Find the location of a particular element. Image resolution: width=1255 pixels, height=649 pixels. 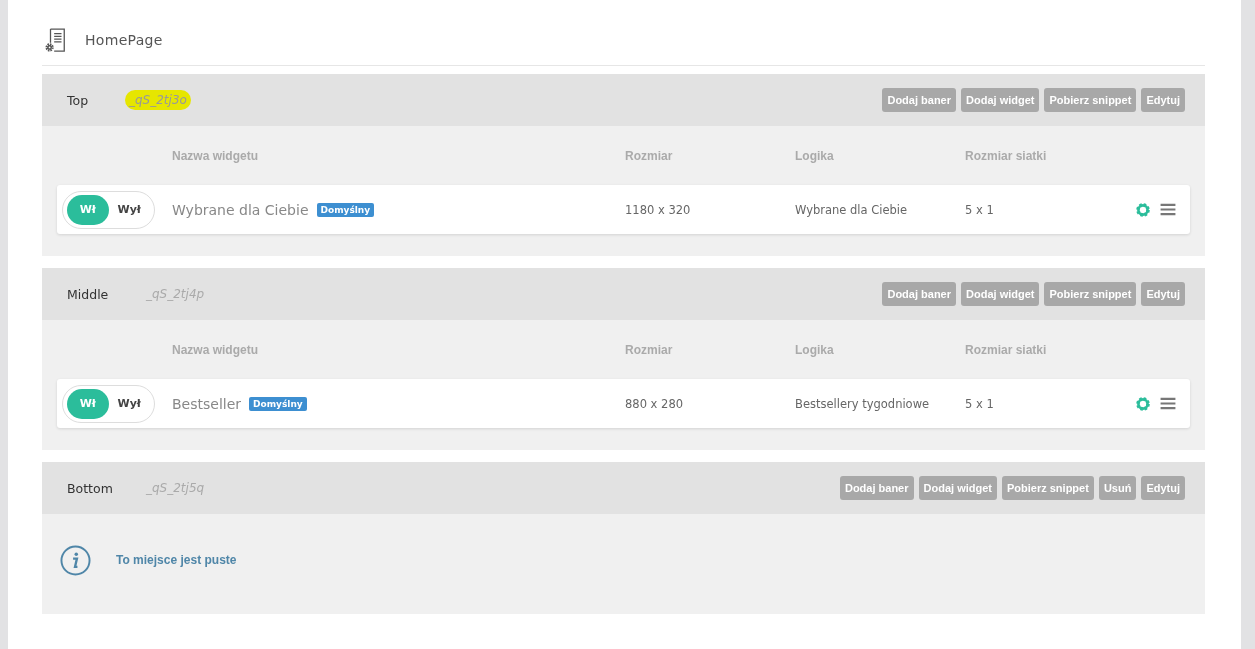

size-cell-text: 880 x 280 is located at coordinates (655, 403).